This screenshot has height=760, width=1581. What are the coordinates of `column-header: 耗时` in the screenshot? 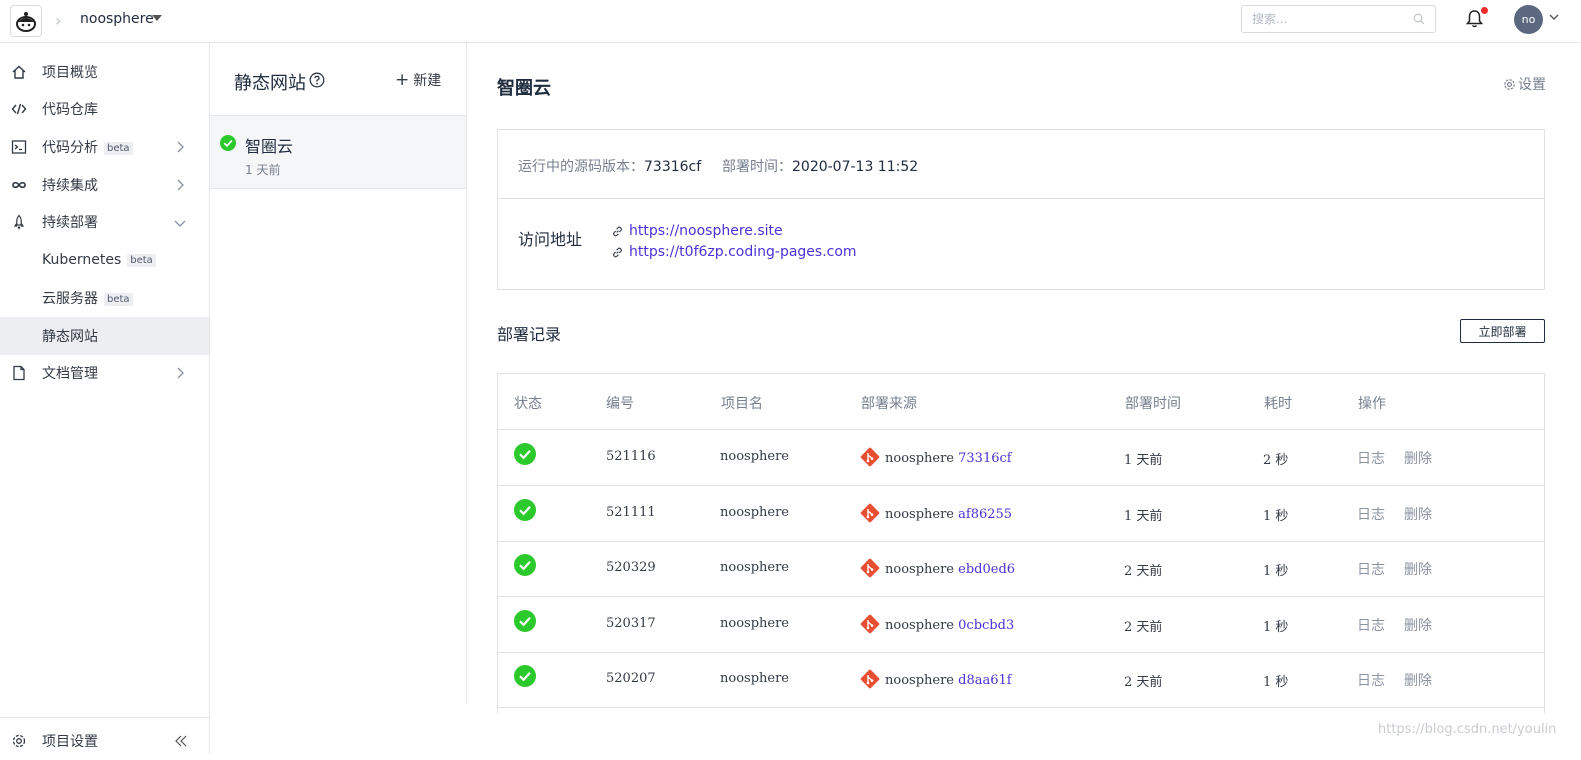 It's located at (1278, 404).